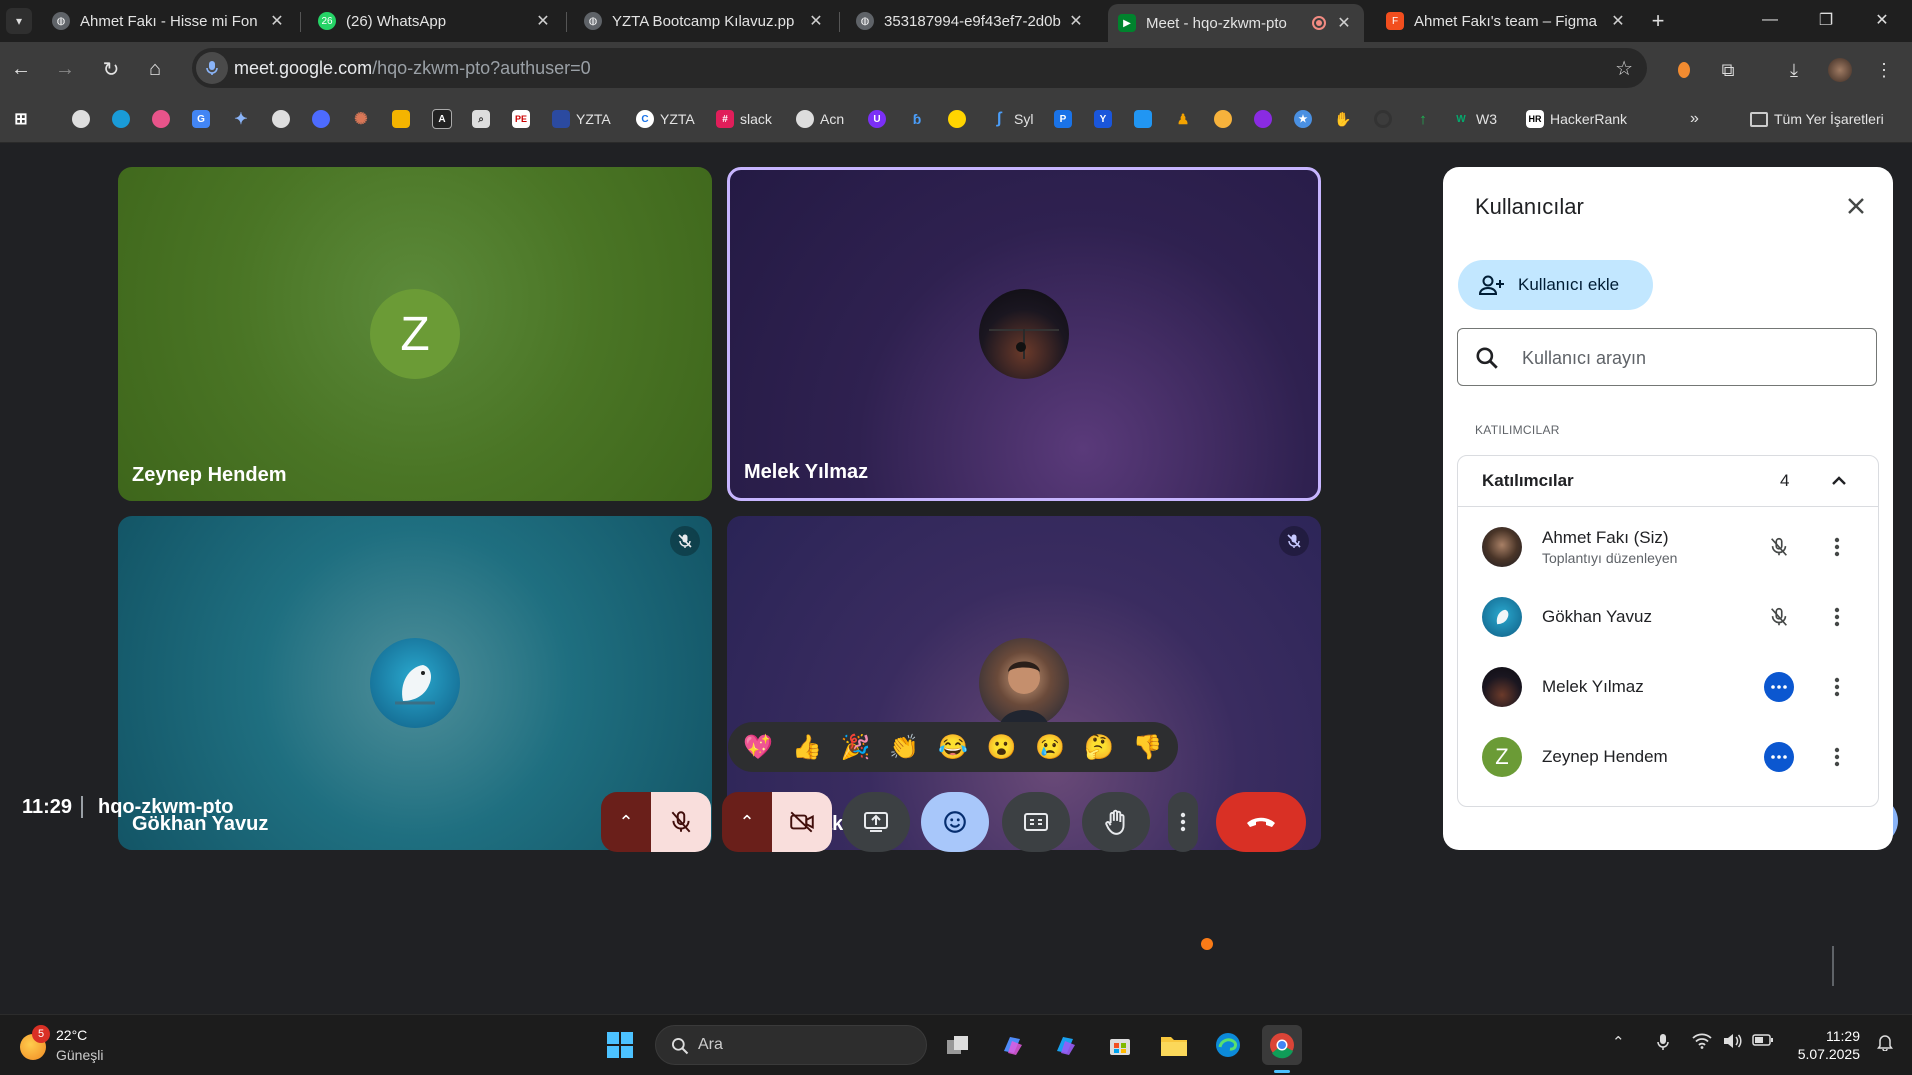 The height and width of the screenshot is (1075, 1912). Describe the element at coordinates (807, 747) in the screenshot. I see `reaction-thumbs-up: 👍` at that location.